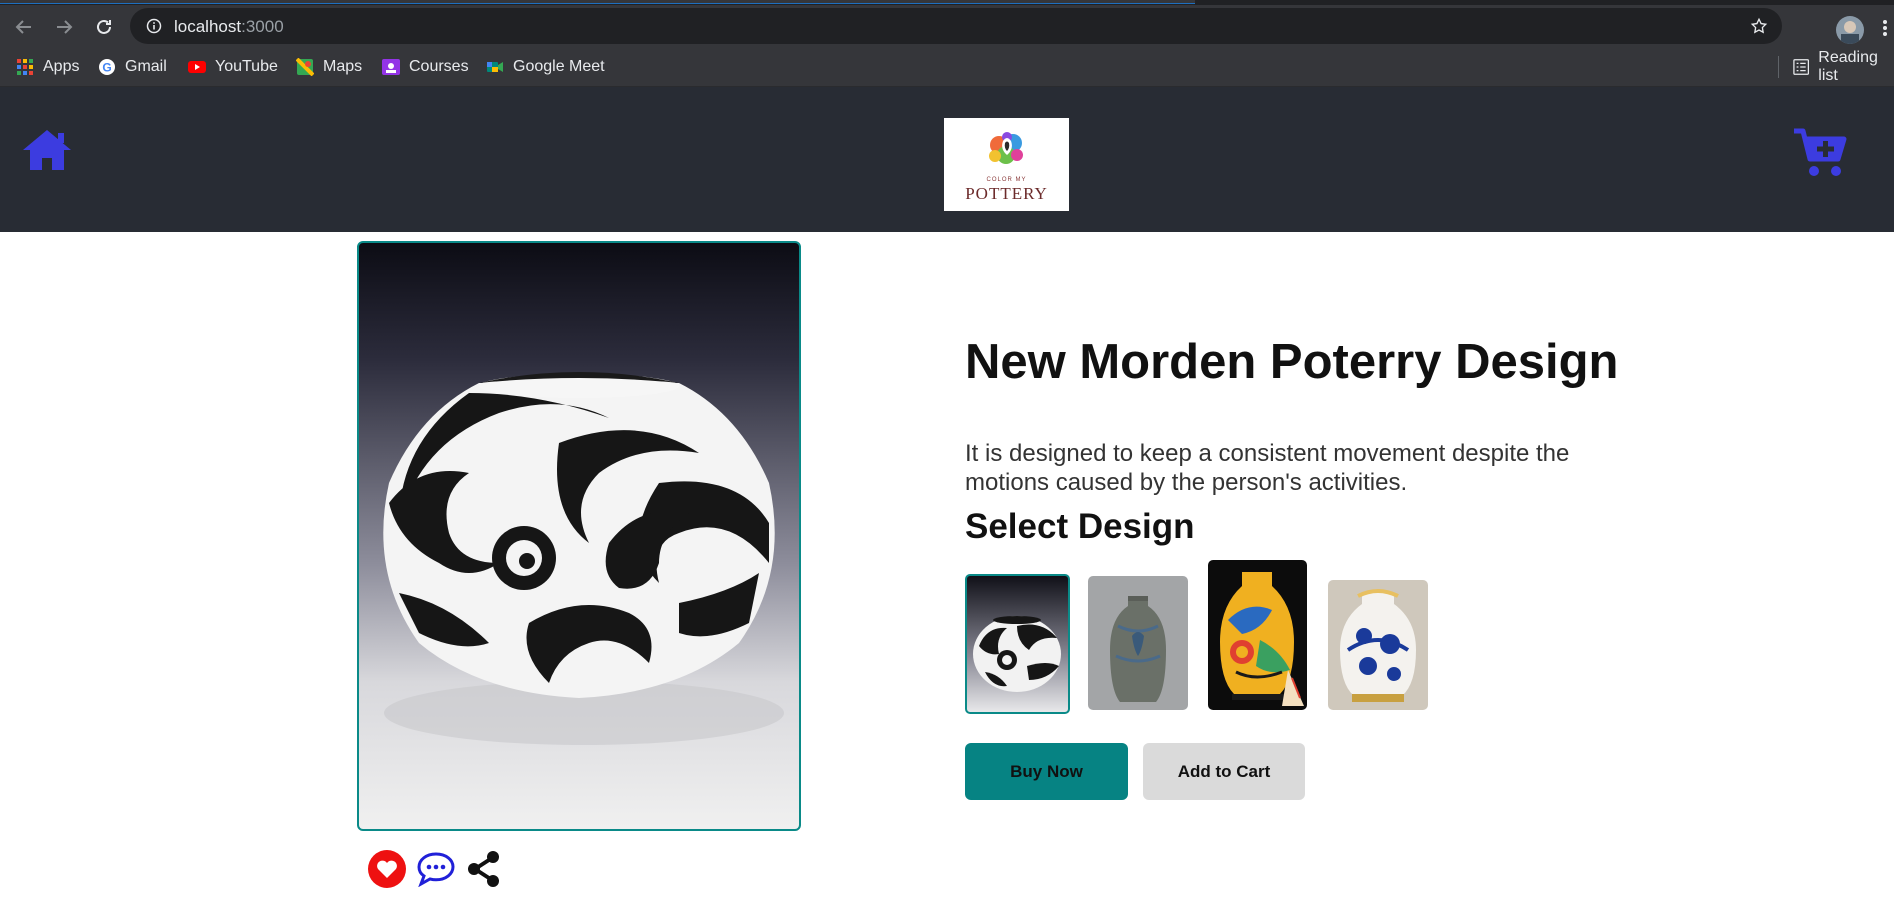  I want to click on arrow-right-icon, so click(65, 27).